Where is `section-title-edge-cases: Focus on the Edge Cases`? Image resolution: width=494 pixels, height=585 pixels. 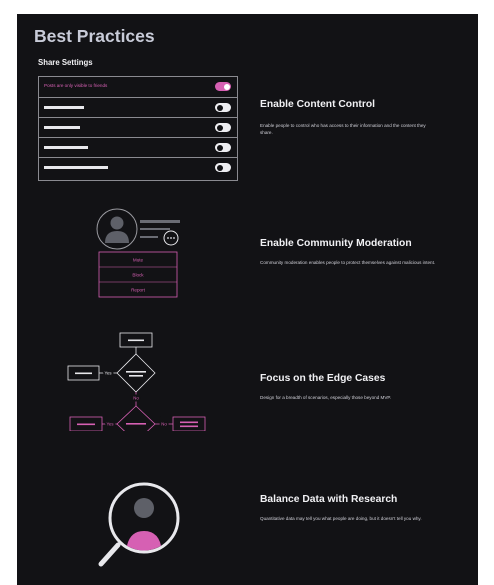 section-title-edge-cases: Focus on the Edge Cases is located at coordinates (323, 378).